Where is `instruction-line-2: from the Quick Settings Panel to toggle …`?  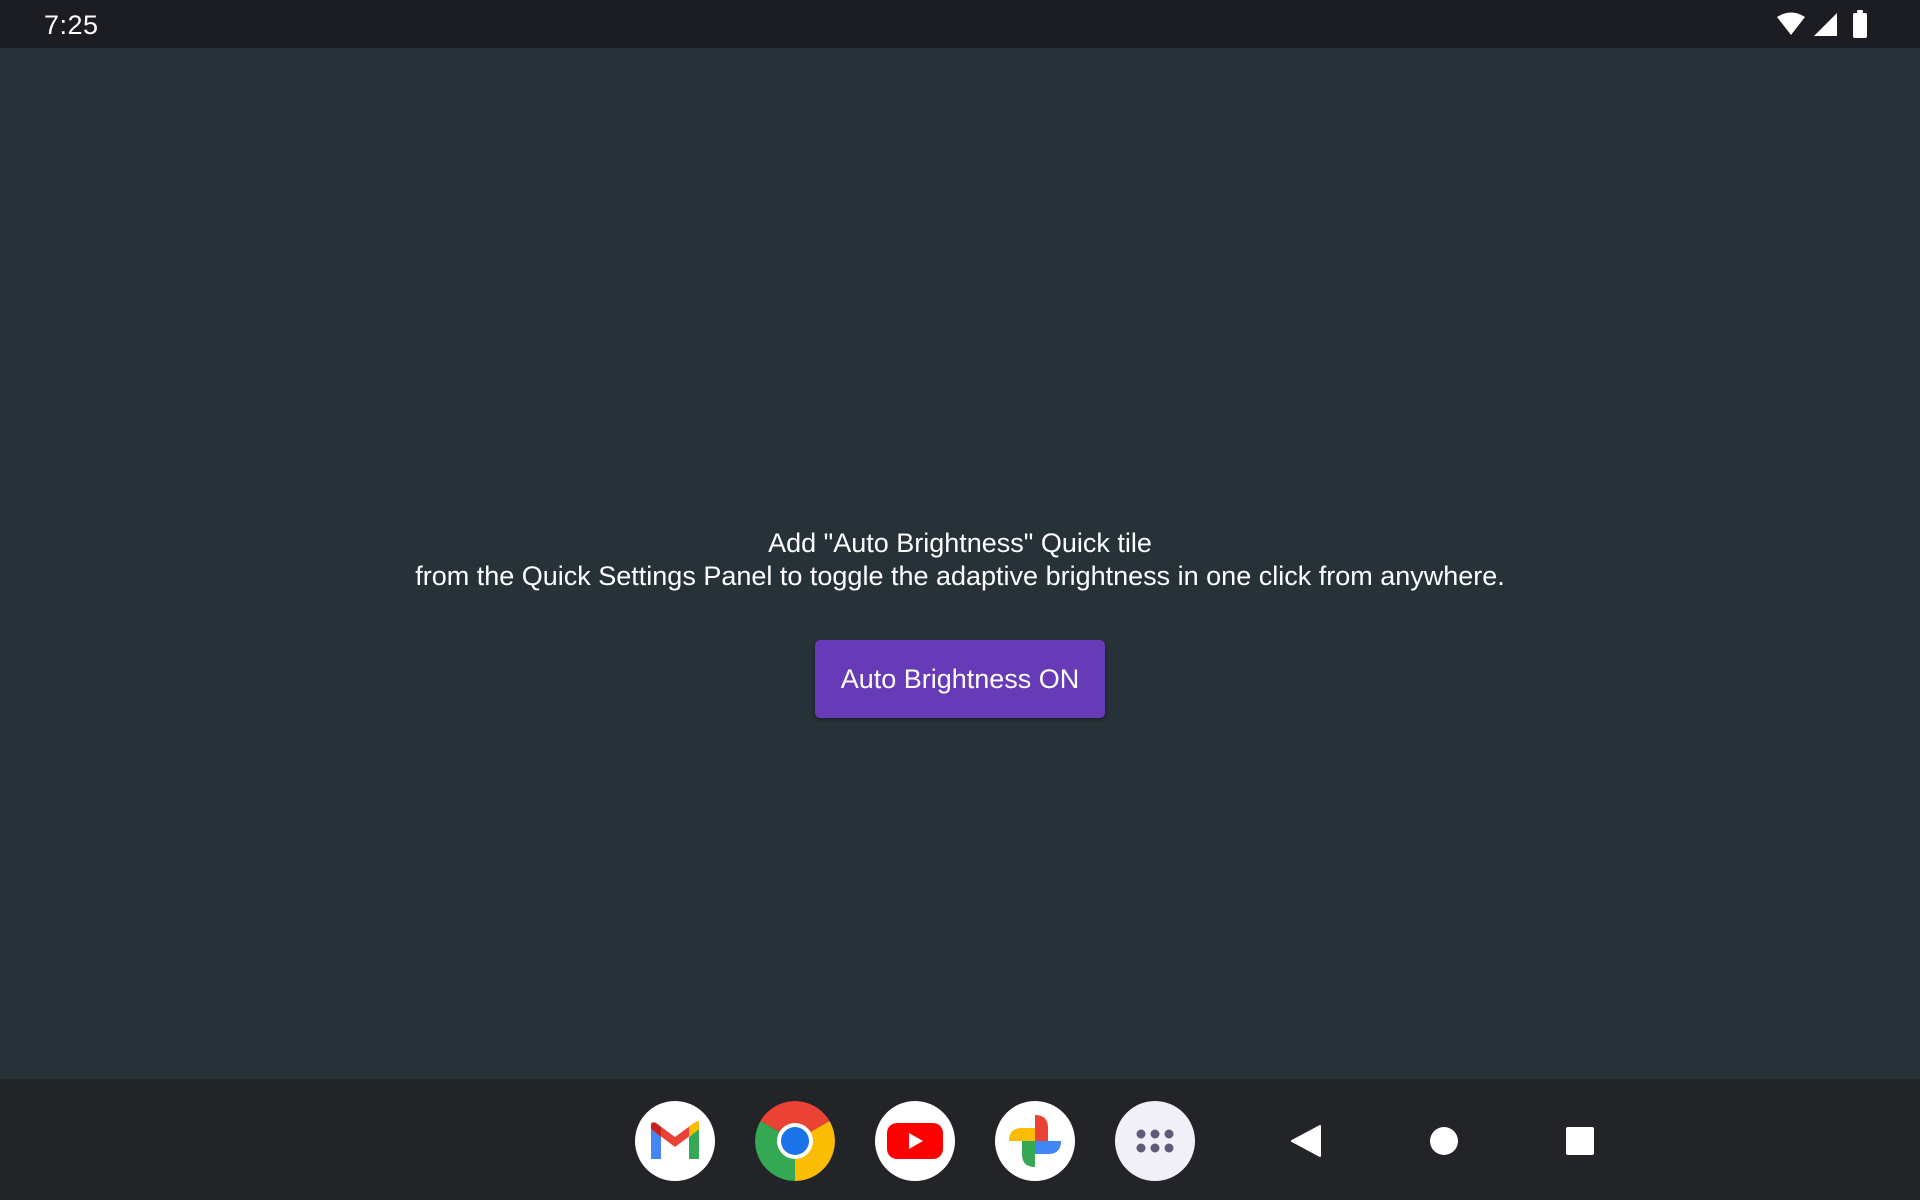
instruction-line-2: from the Quick Settings Panel to toggle … is located at coordinates (960, 576).